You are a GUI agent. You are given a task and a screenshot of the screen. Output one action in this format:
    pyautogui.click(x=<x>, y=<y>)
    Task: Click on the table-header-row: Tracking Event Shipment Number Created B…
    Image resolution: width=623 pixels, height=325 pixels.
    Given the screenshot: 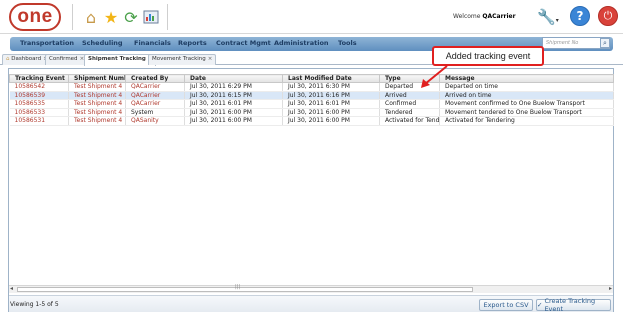 What is the action you would take?
    pyautogui.click(x=311, y=78)
    